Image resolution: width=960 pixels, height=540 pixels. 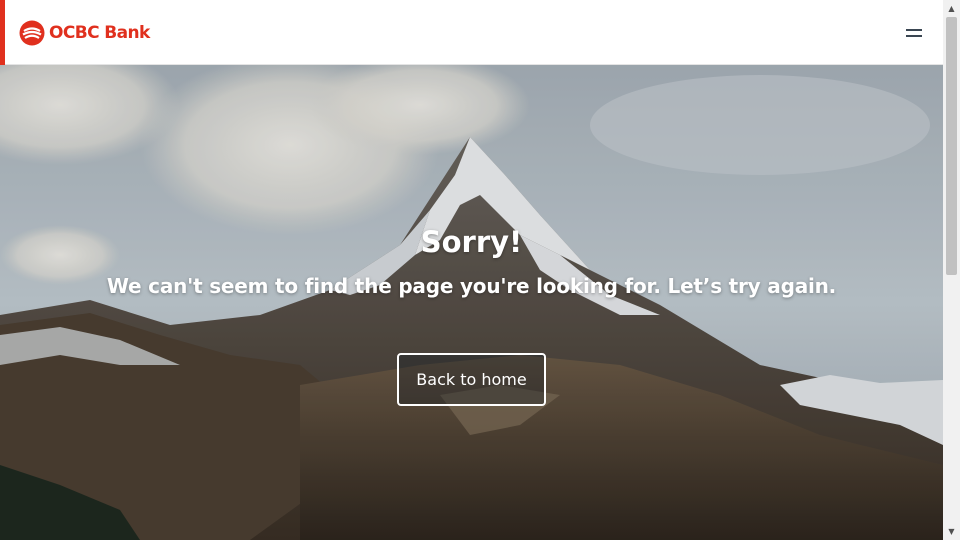 What do you see at coordinates (471, 242) in the screenshot?
I see `error-title: Sorry!` at bounding box center [471, 242].